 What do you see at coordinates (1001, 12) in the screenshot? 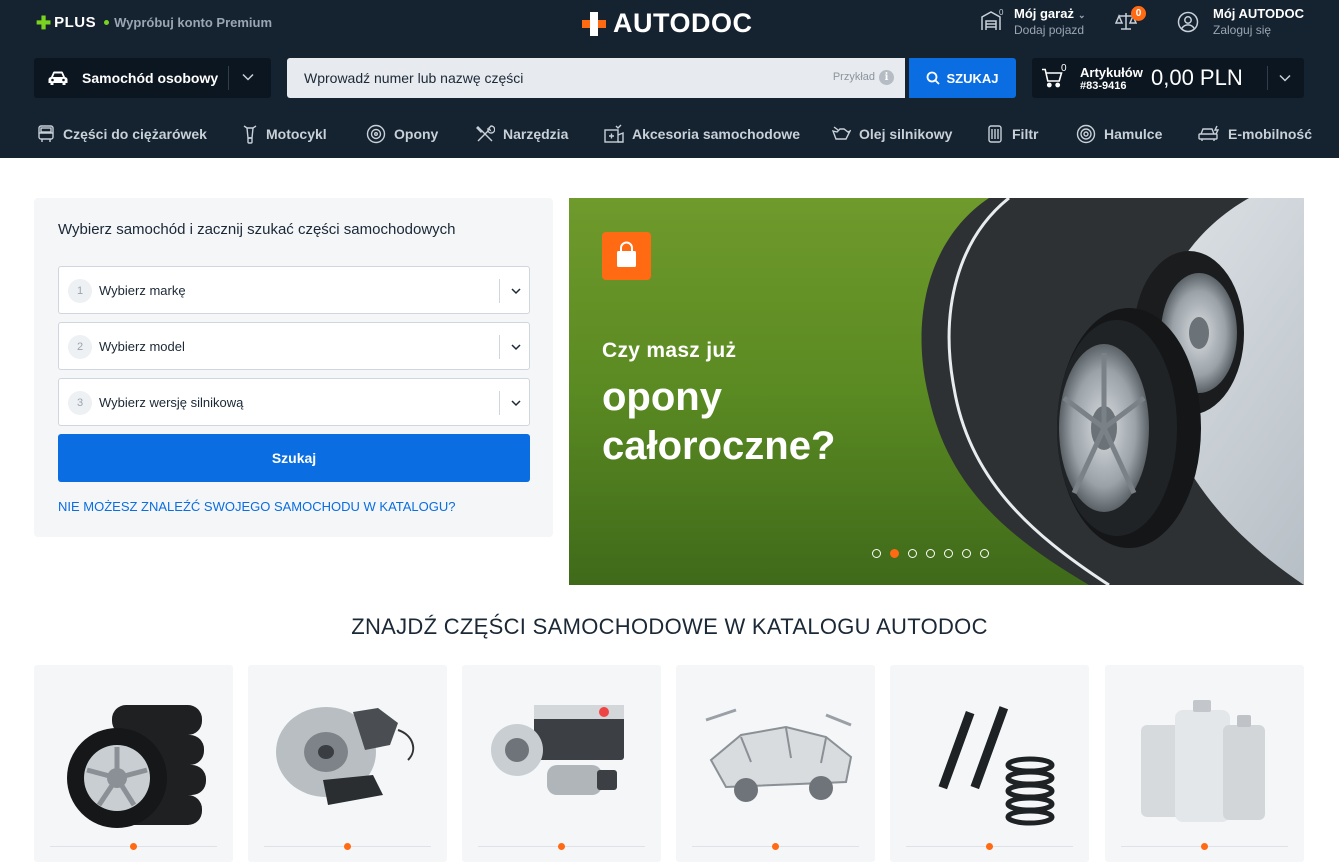
I see `garage-count: 0` at bounding box center [1001, 12].